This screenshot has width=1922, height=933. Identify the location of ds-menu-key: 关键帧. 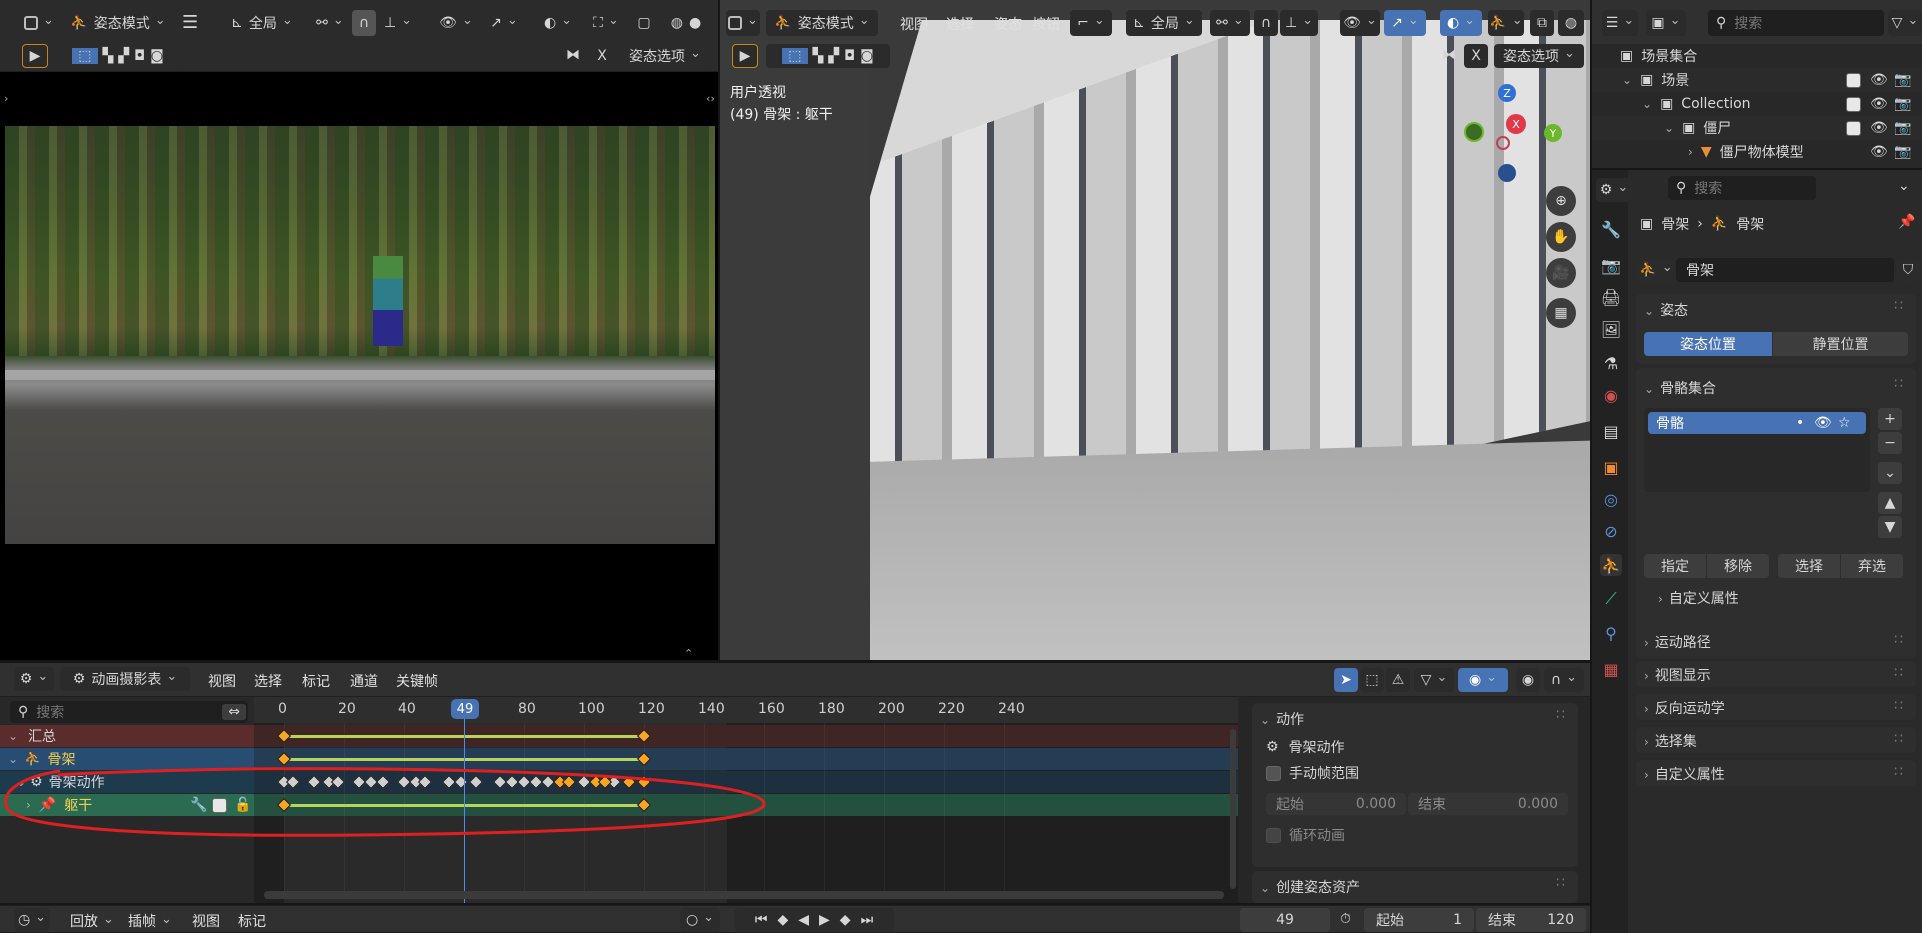
(417, 681).